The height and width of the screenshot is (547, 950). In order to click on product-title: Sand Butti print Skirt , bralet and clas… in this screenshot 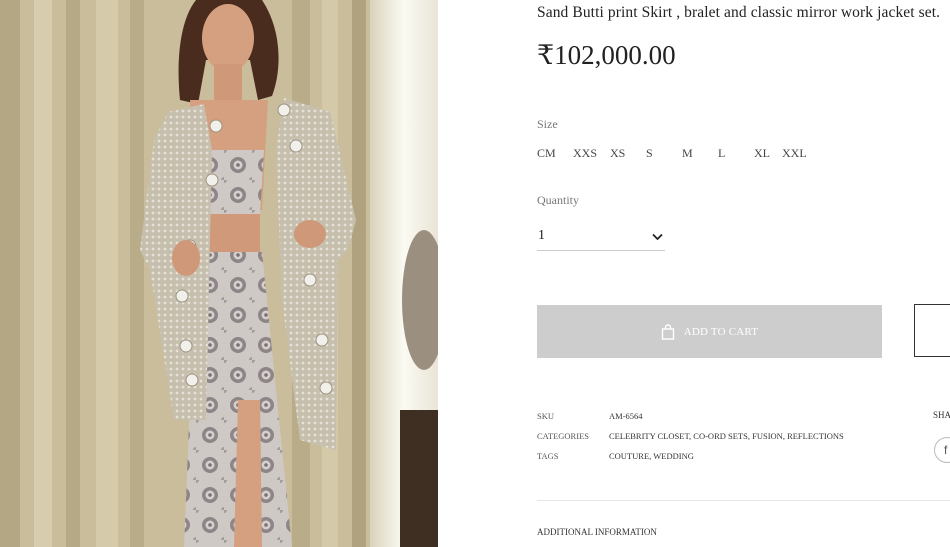, I will do `click(739, 12)`.